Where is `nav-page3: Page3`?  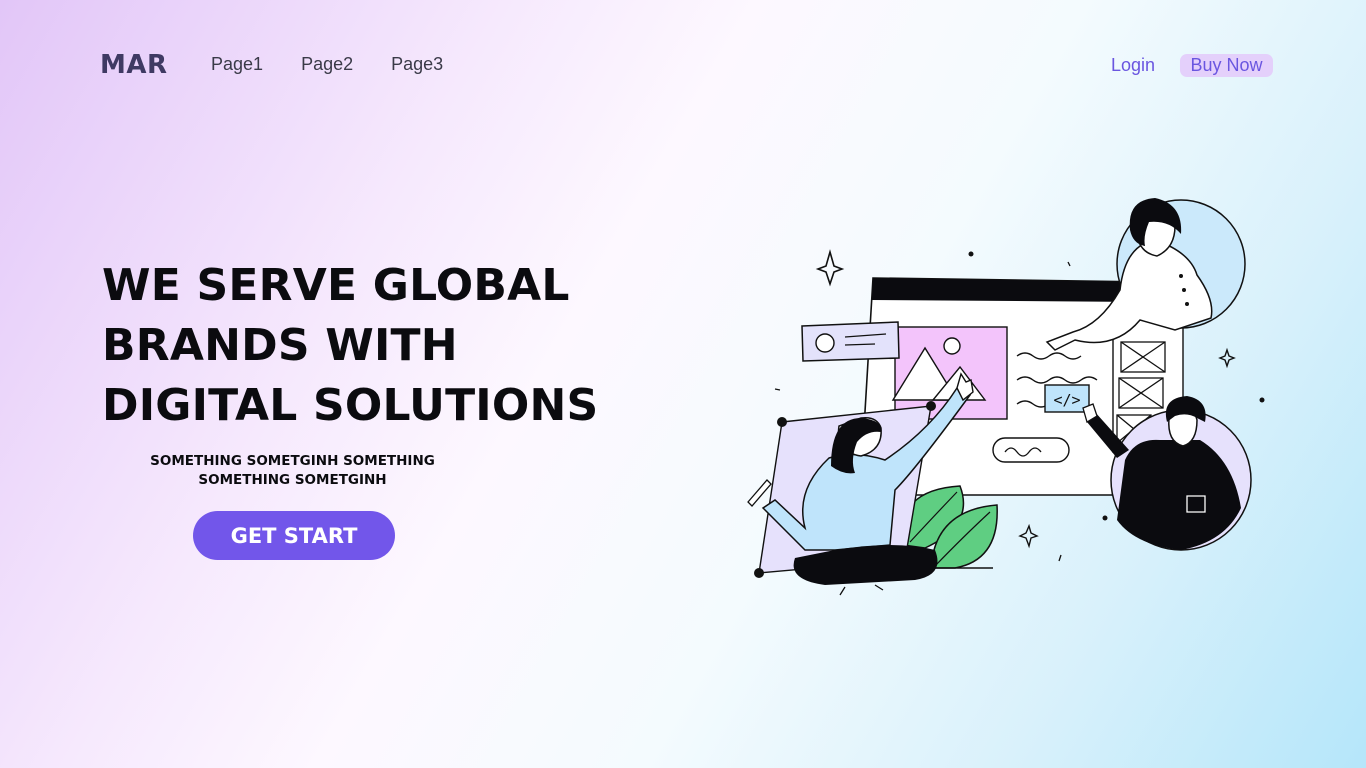
nav-page3: Page3 is located at coordinates (417, 64).